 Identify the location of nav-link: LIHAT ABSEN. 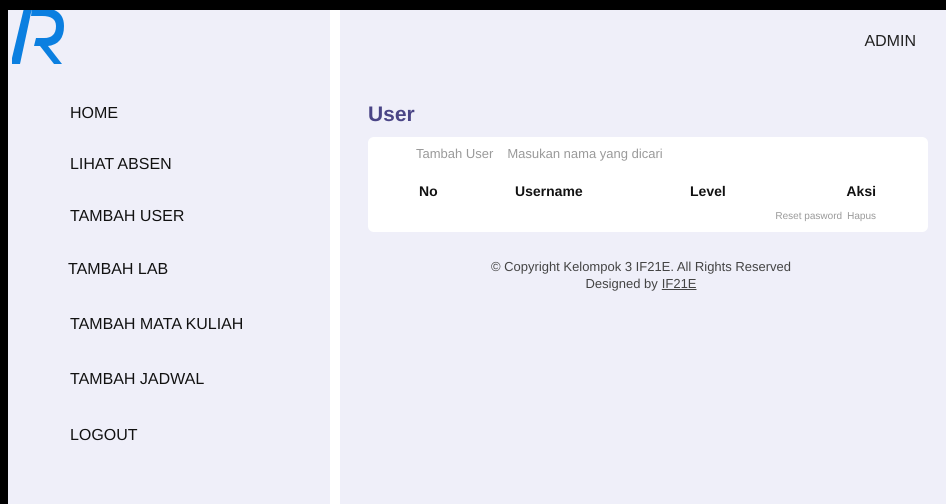
(121, 165).